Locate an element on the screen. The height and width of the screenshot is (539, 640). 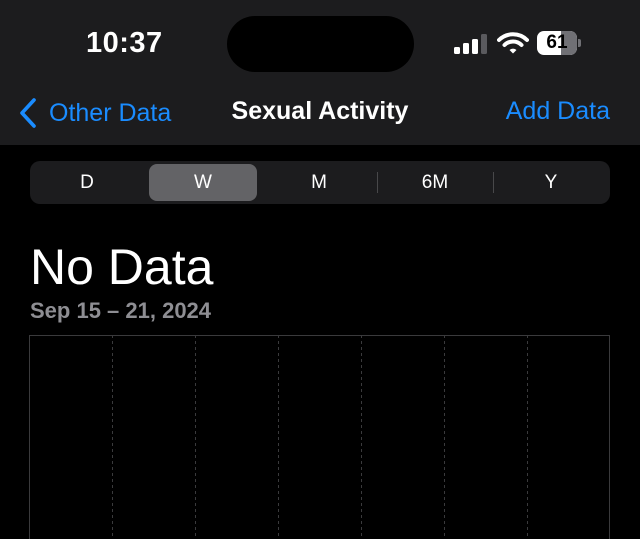
battery-level: 61 is located at coordinates (557, 42).